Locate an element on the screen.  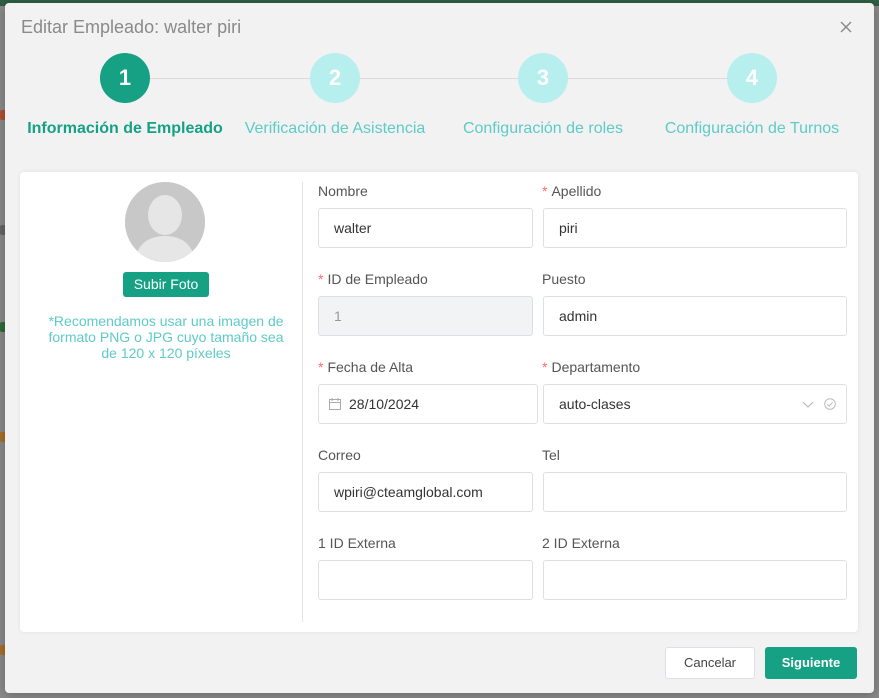
close-icon is located at coordinates (846, 27).